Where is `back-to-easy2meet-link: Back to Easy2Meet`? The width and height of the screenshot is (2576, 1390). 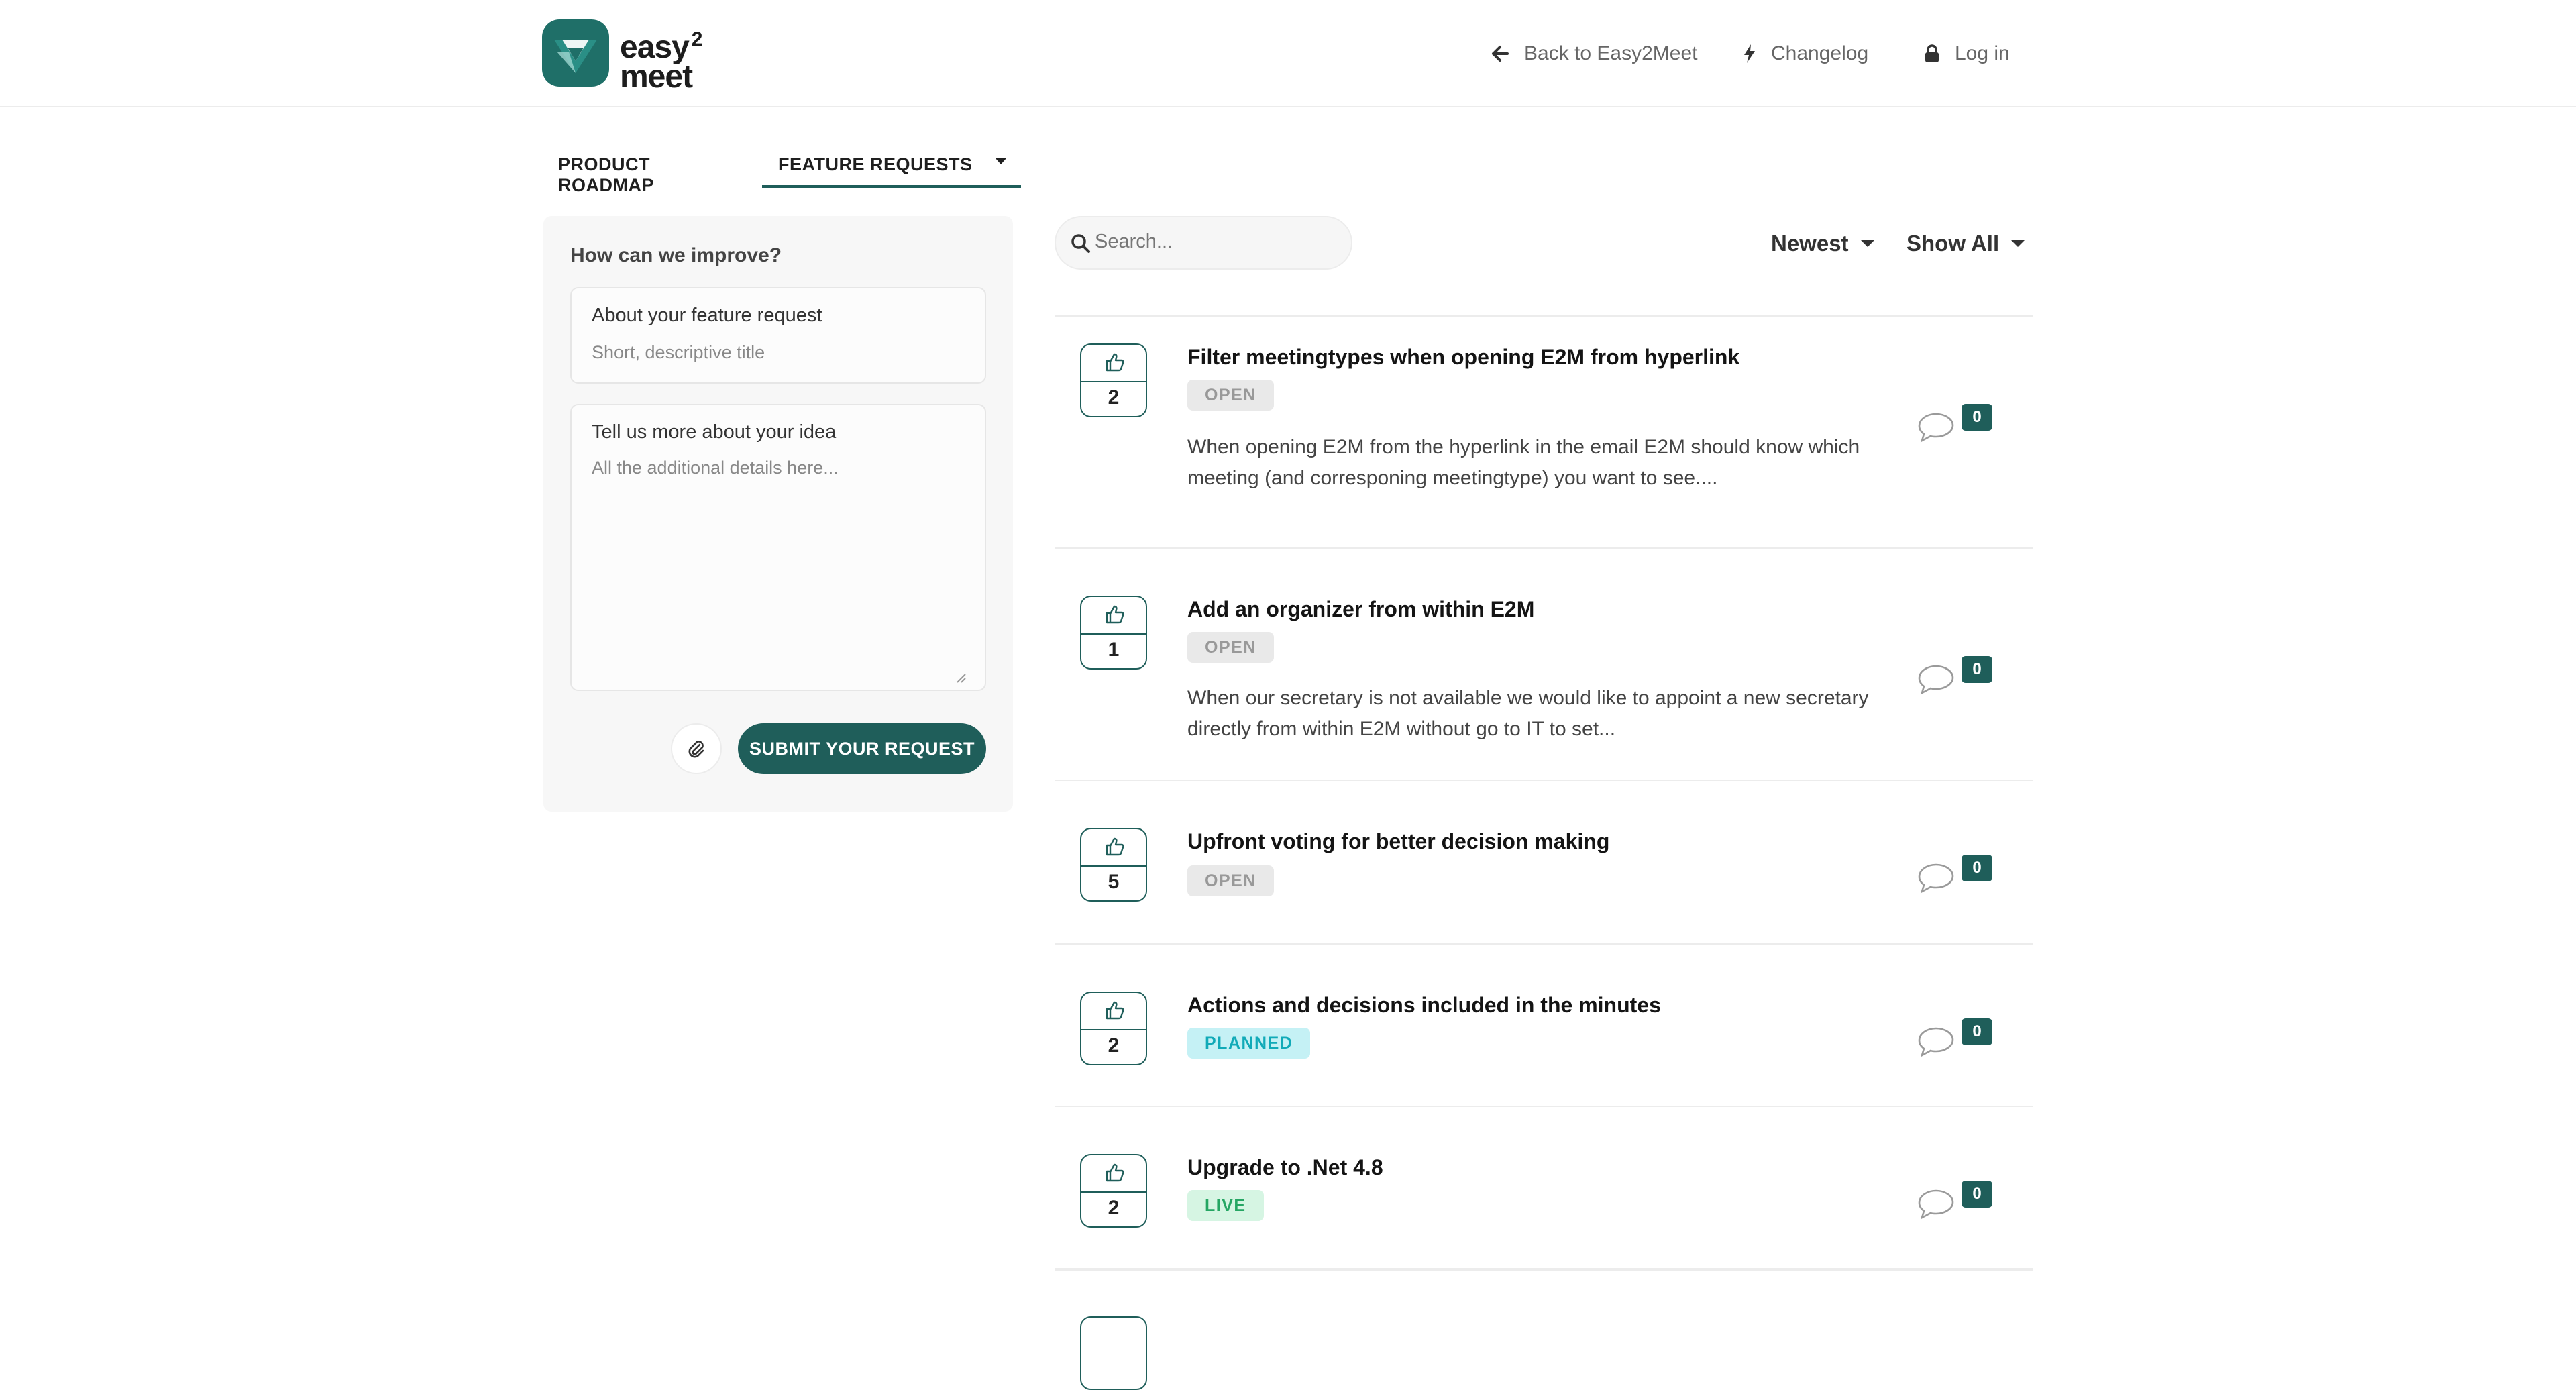 back-to-easy2meet-link: Back to Easy2Meet is located at coordinates (1594, 54).